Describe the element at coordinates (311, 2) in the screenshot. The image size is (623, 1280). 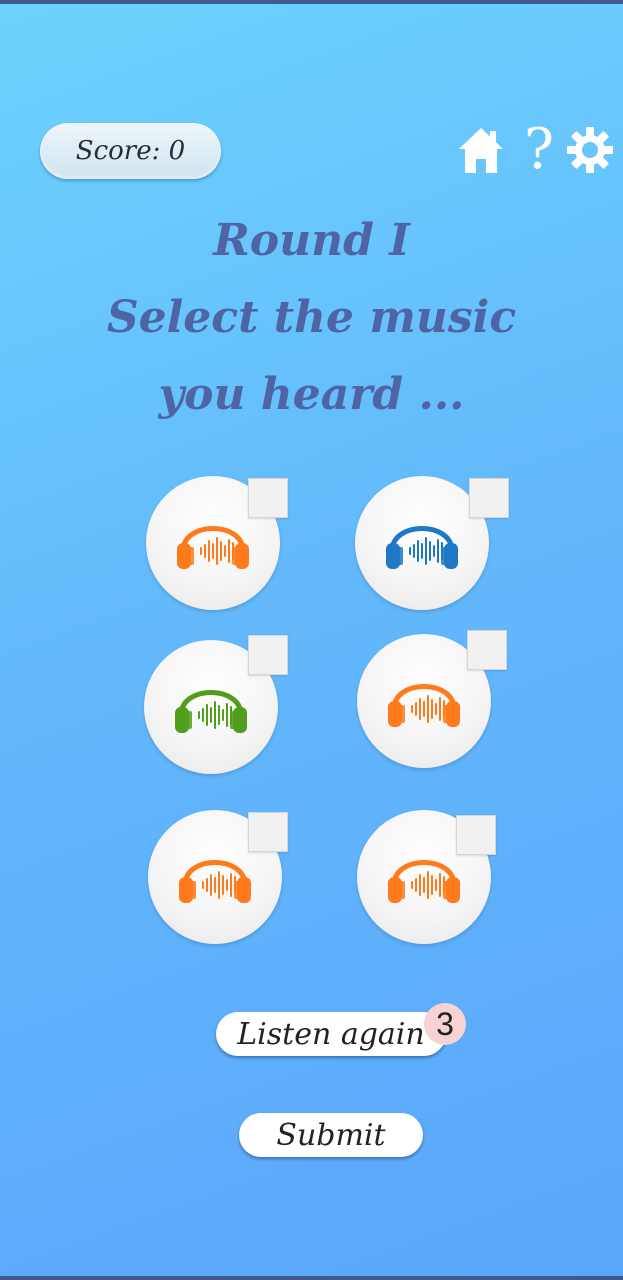
I see `top-border` at that location.